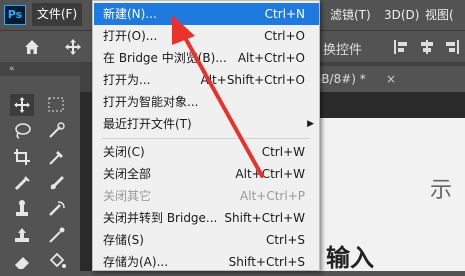  Describe the element at coordinates (22, 131) in the screenshot. I see `lasso-tool-icon` at that location.